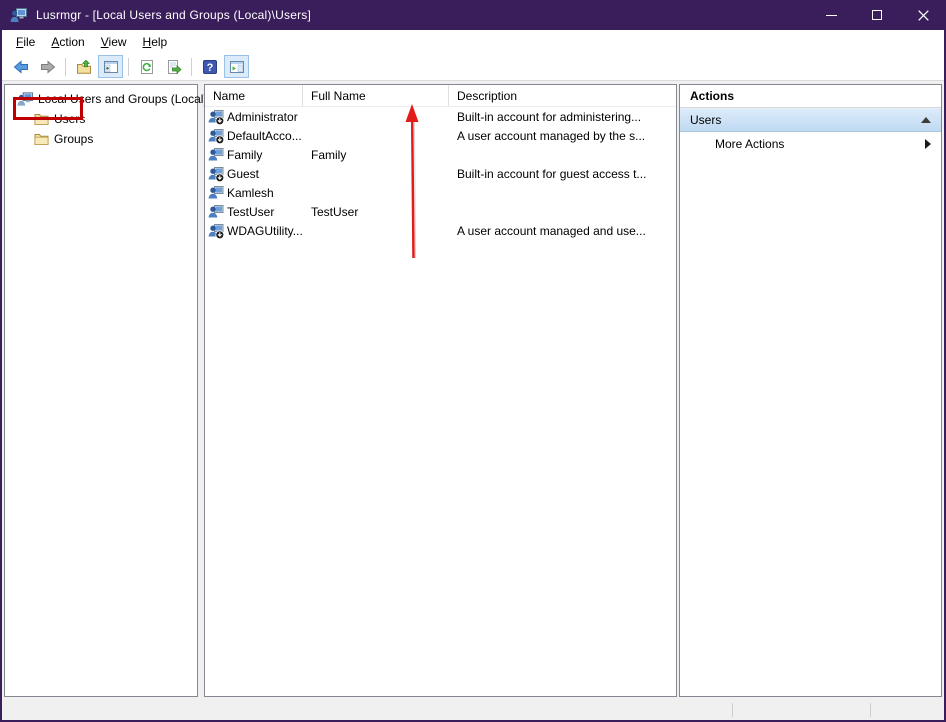 The height and width of the screenshot is (722, 946). Describe the element at coordinates (562, 95) in the screenshot. I see `column-header-description: Description` at that location.